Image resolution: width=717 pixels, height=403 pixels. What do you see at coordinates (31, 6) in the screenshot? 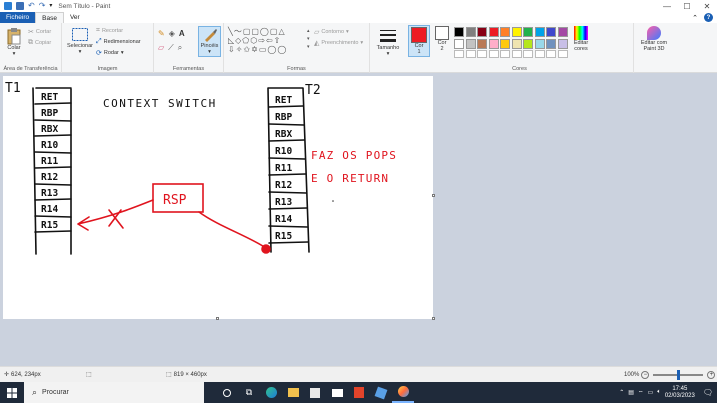
I see `undo-icon: ↶` at bounding box center [31, 6].